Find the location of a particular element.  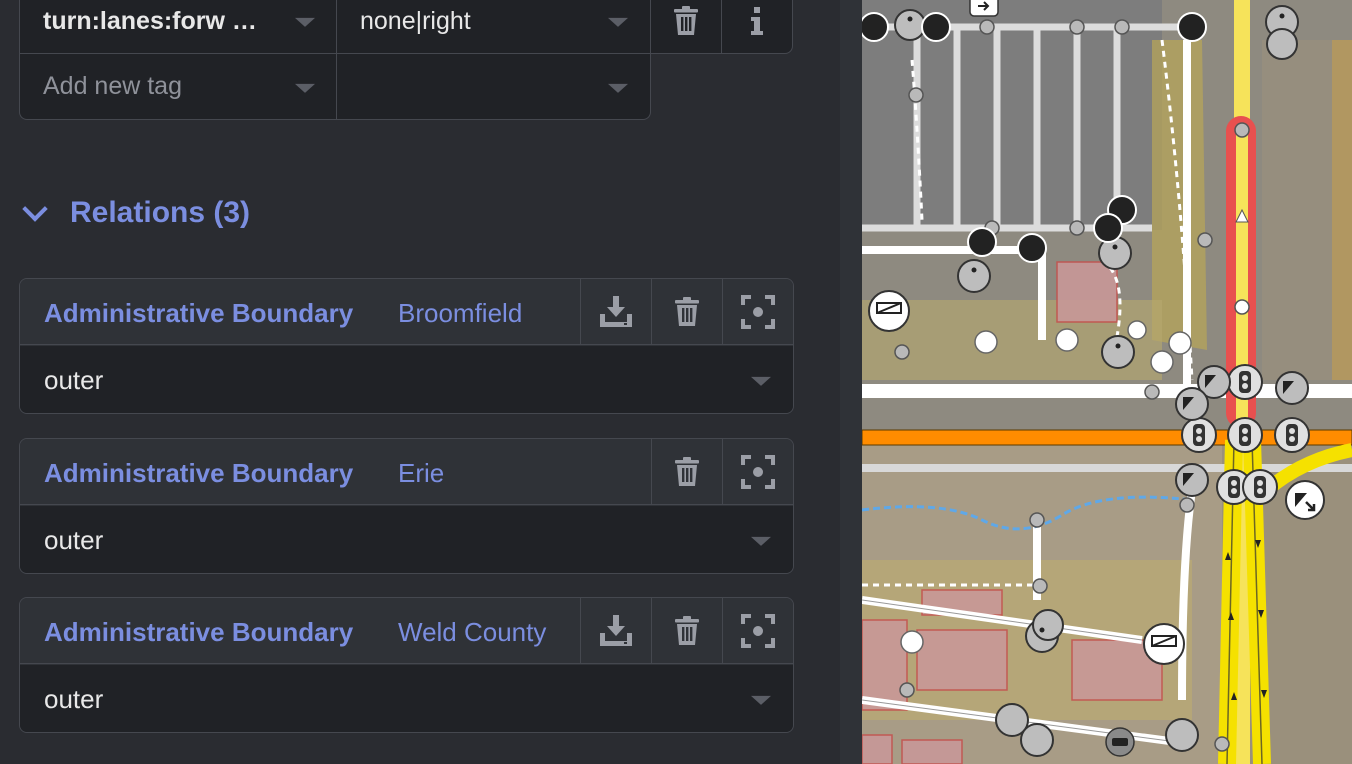

tag-row-new: Add new tag is located at coordinates (335, 87).